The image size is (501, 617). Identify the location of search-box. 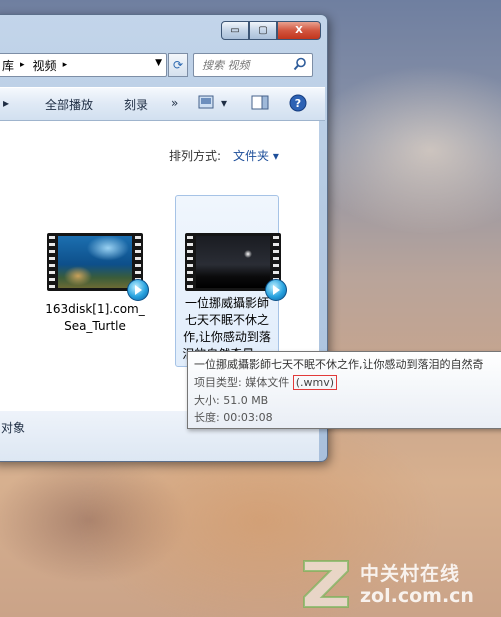
(253, 65).